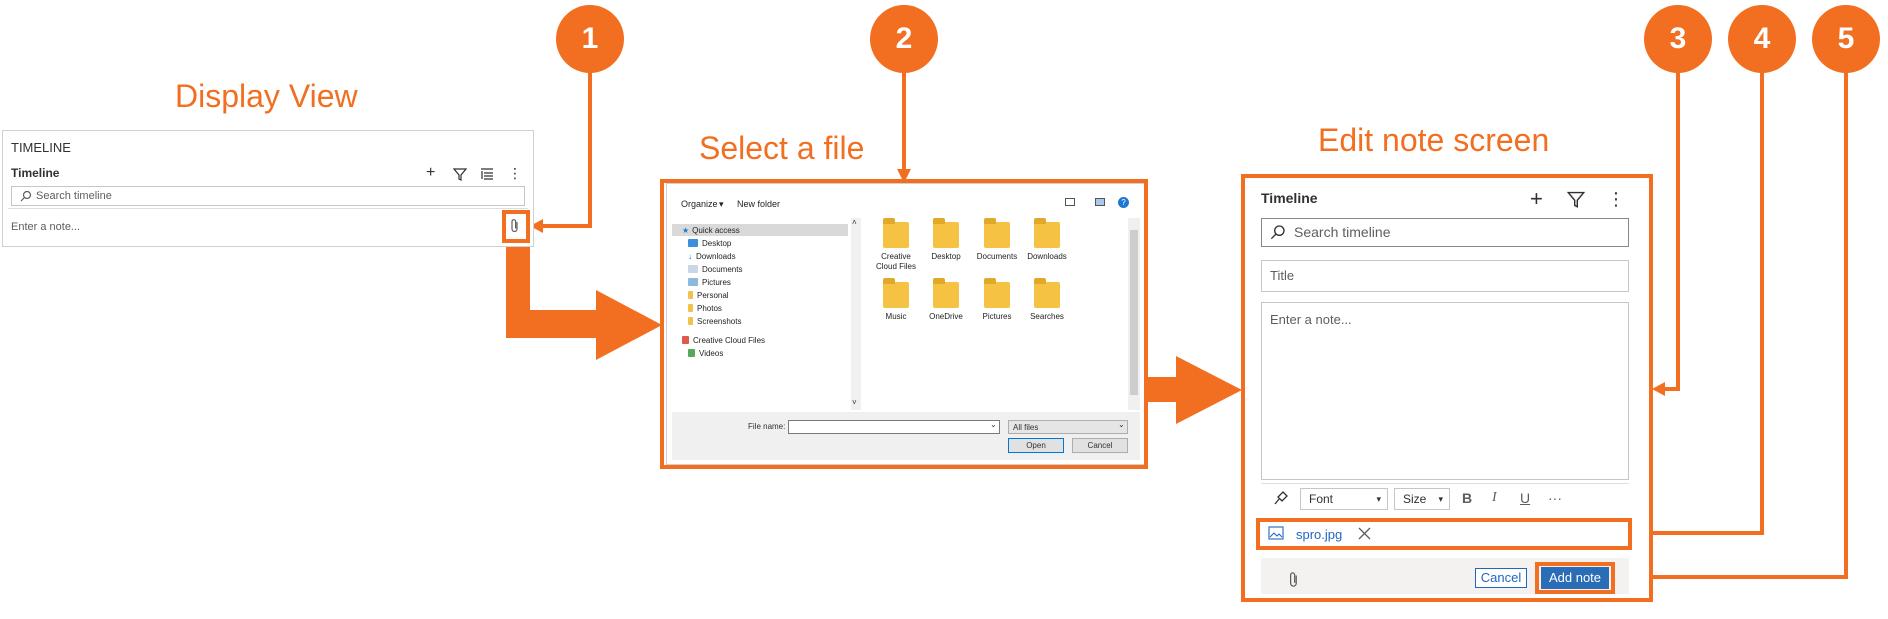 The height and width of the screenshot is (619, 1888). Describe the element at coordinates (516, 226) in the screenshot. I see `highlight-paperclip` at that location.